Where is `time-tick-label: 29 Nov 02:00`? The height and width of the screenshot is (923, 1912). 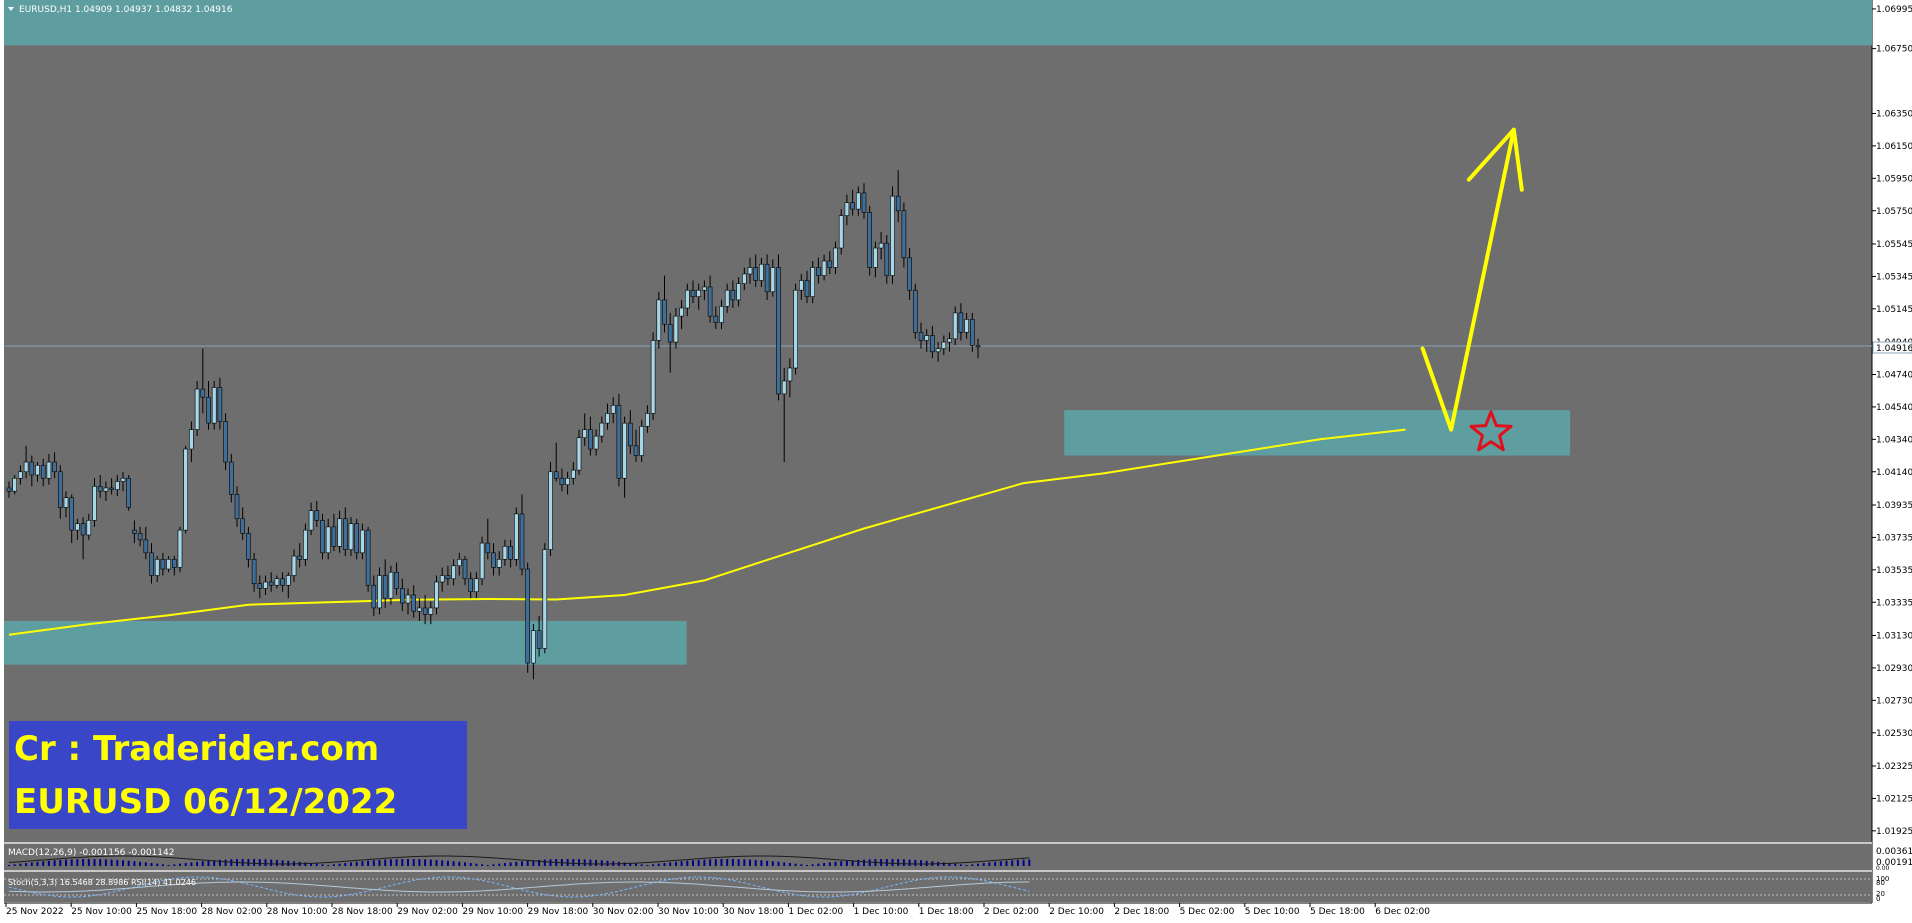
time-tick-label: 29 Nov 02:00 is located at coordinates (427, 912).